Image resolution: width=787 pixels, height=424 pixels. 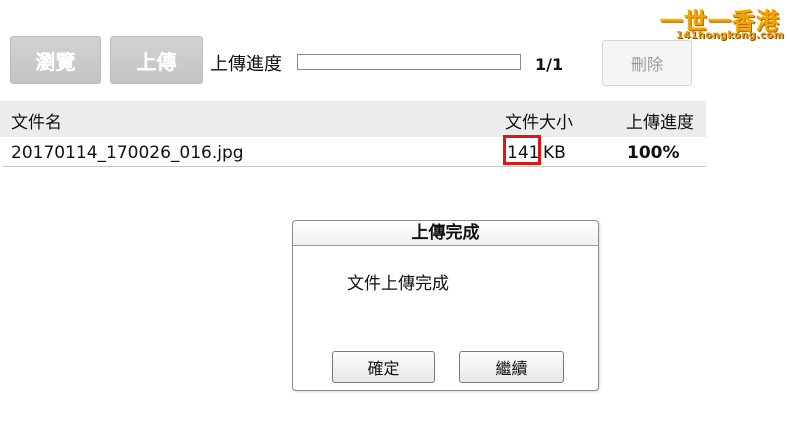 What do you see at coordinates (549, 64) in the screenshot?
I see `progress-count: 1/1` at bounding box center [549, 64].